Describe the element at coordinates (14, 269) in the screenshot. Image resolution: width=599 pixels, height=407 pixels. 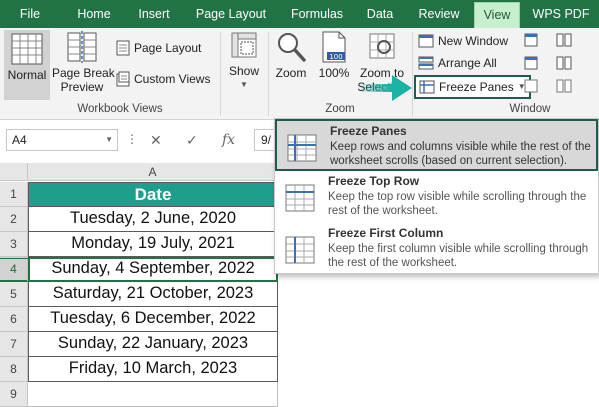
I see `row-header: 4` at that location.